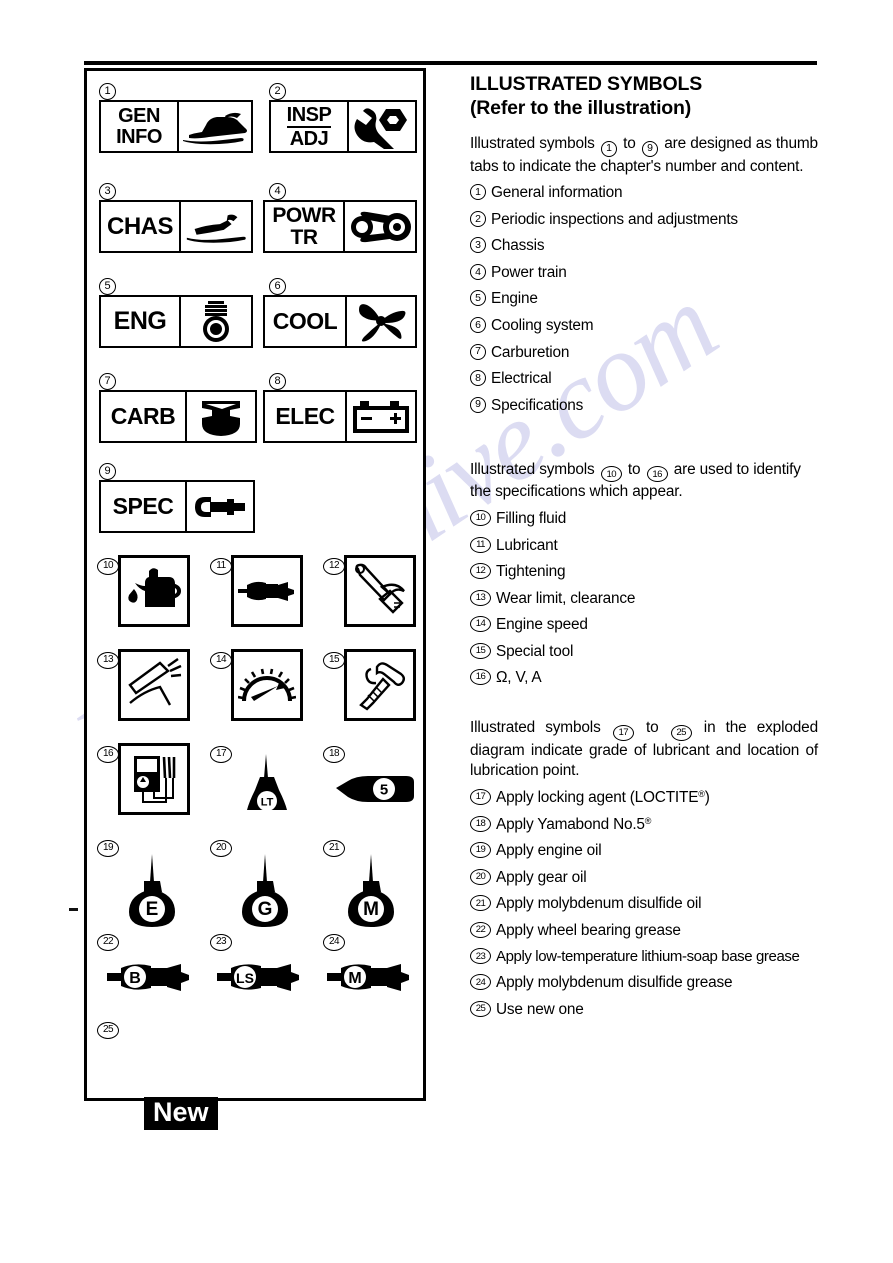  Describe the element at coordinates (634, 469) in the screenshot. I see `intro2-mid: to` at that location.